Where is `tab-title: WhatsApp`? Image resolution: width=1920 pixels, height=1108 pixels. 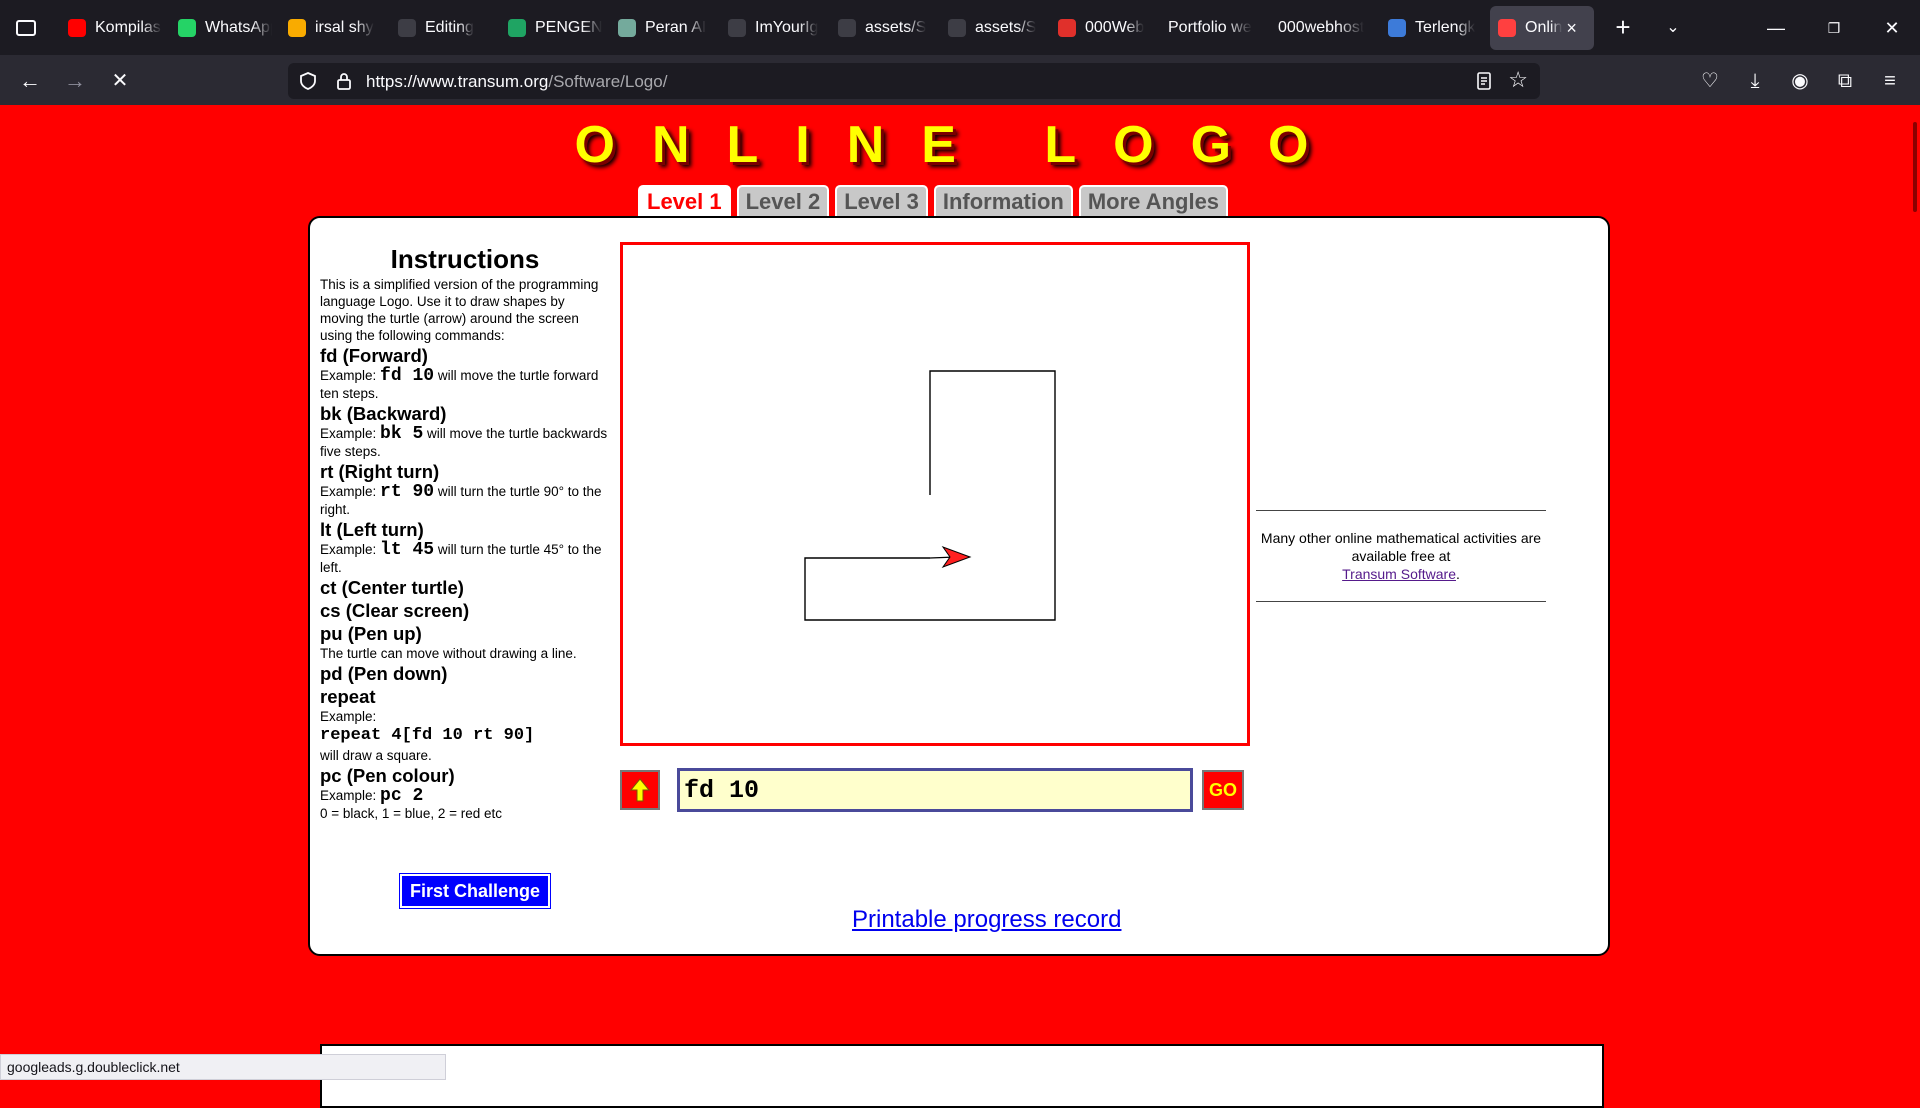
tab-title: WhatsApp is located at coordinates (238, 27).